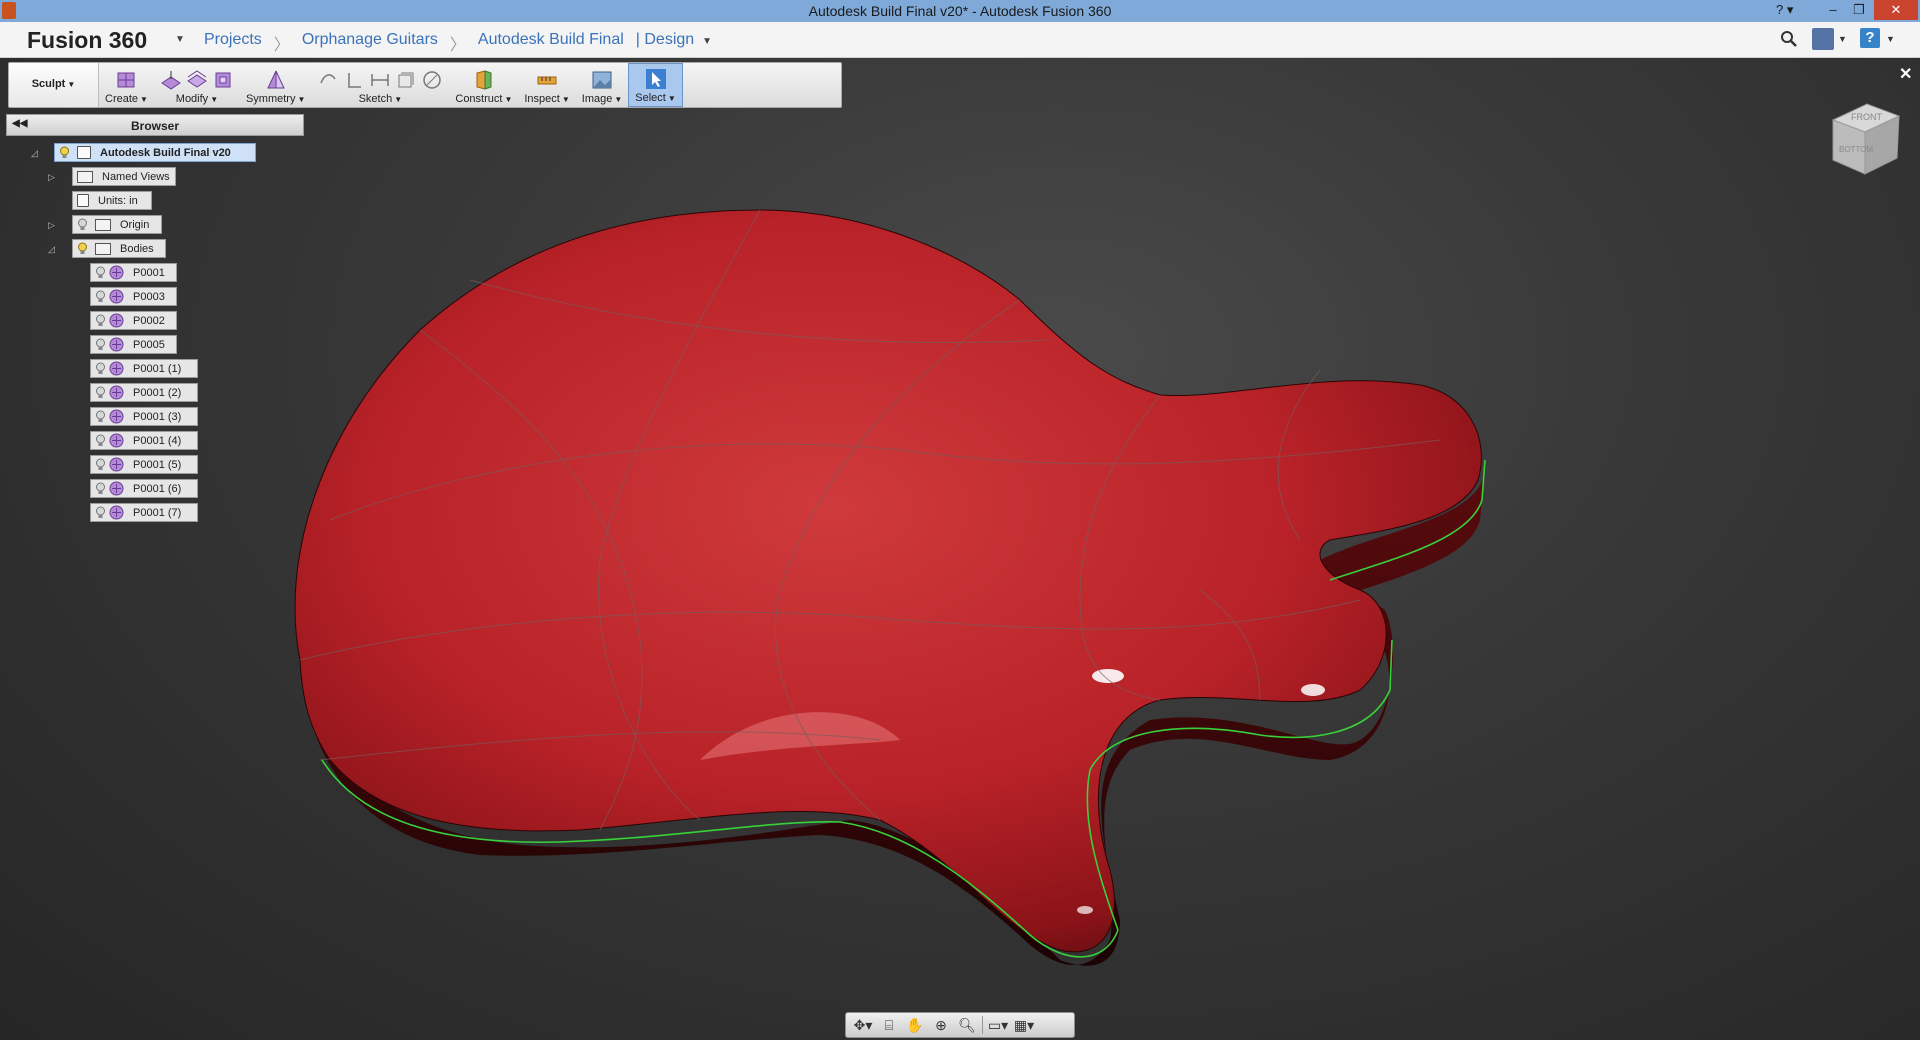 This screenshot has height=1040, width=1920. I want to click on dimension-icon, so click(355, 80).